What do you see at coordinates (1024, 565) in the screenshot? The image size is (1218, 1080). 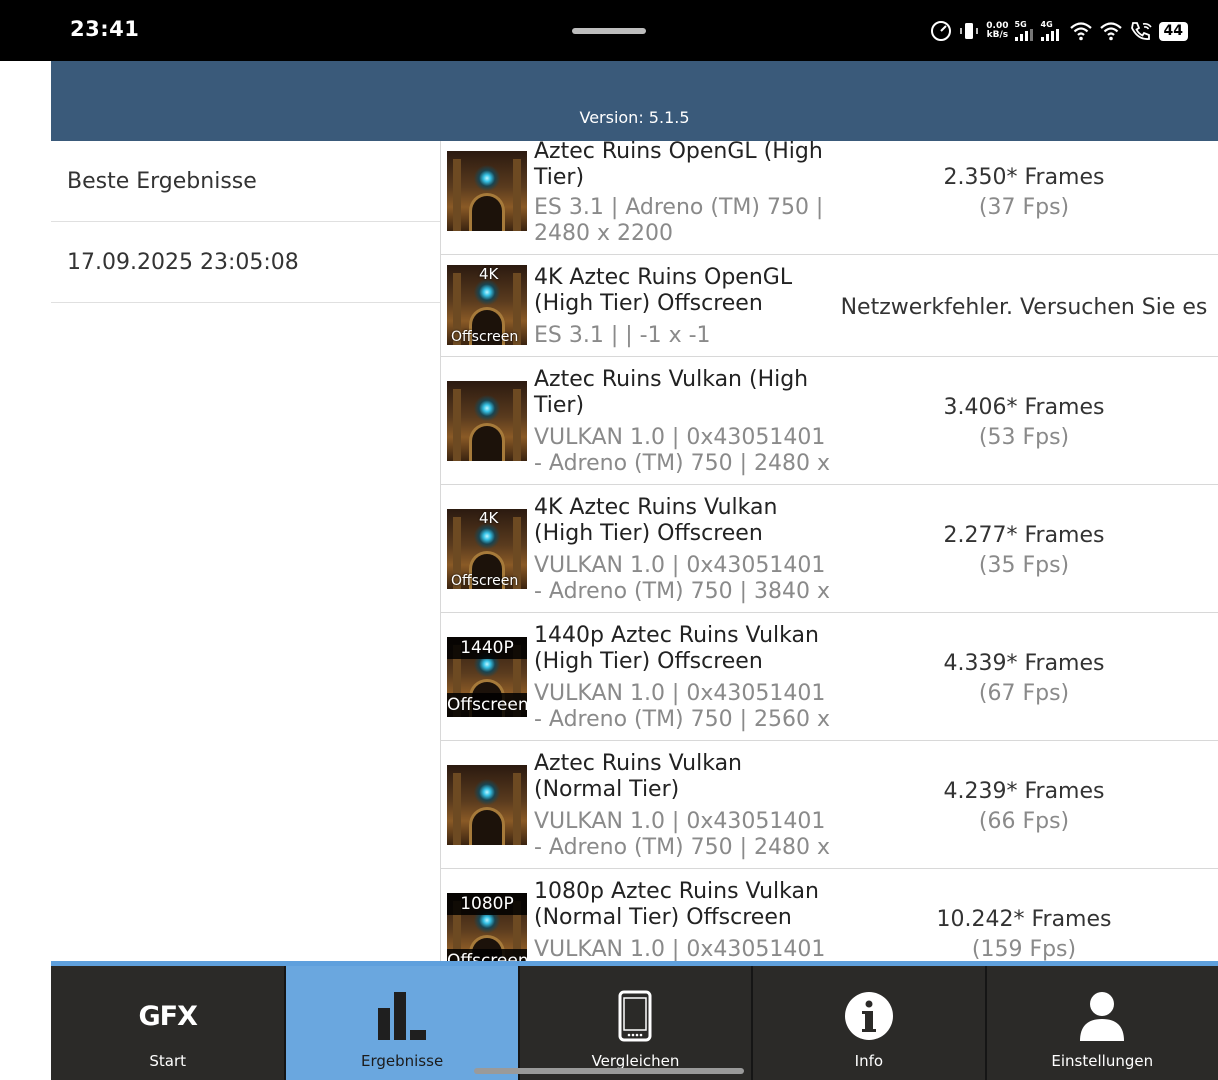 I see `result-fps: (35 Fps)` at bounding box center [1024, 565].